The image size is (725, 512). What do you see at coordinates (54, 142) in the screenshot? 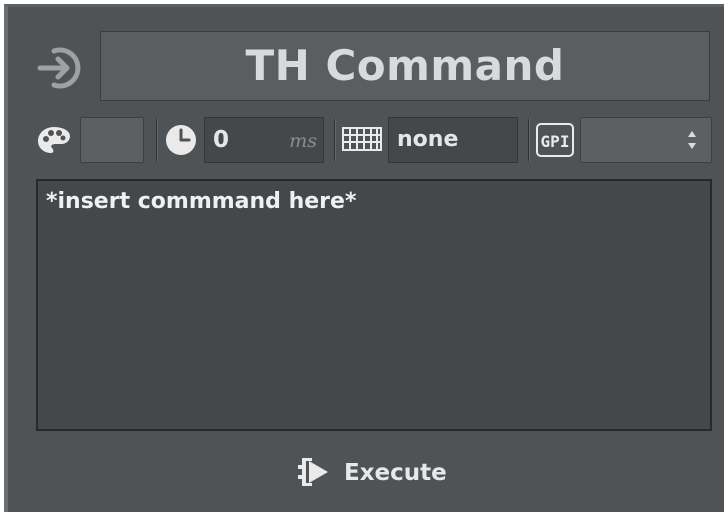
I see `palette-icon` at bounding box center [54, 142].